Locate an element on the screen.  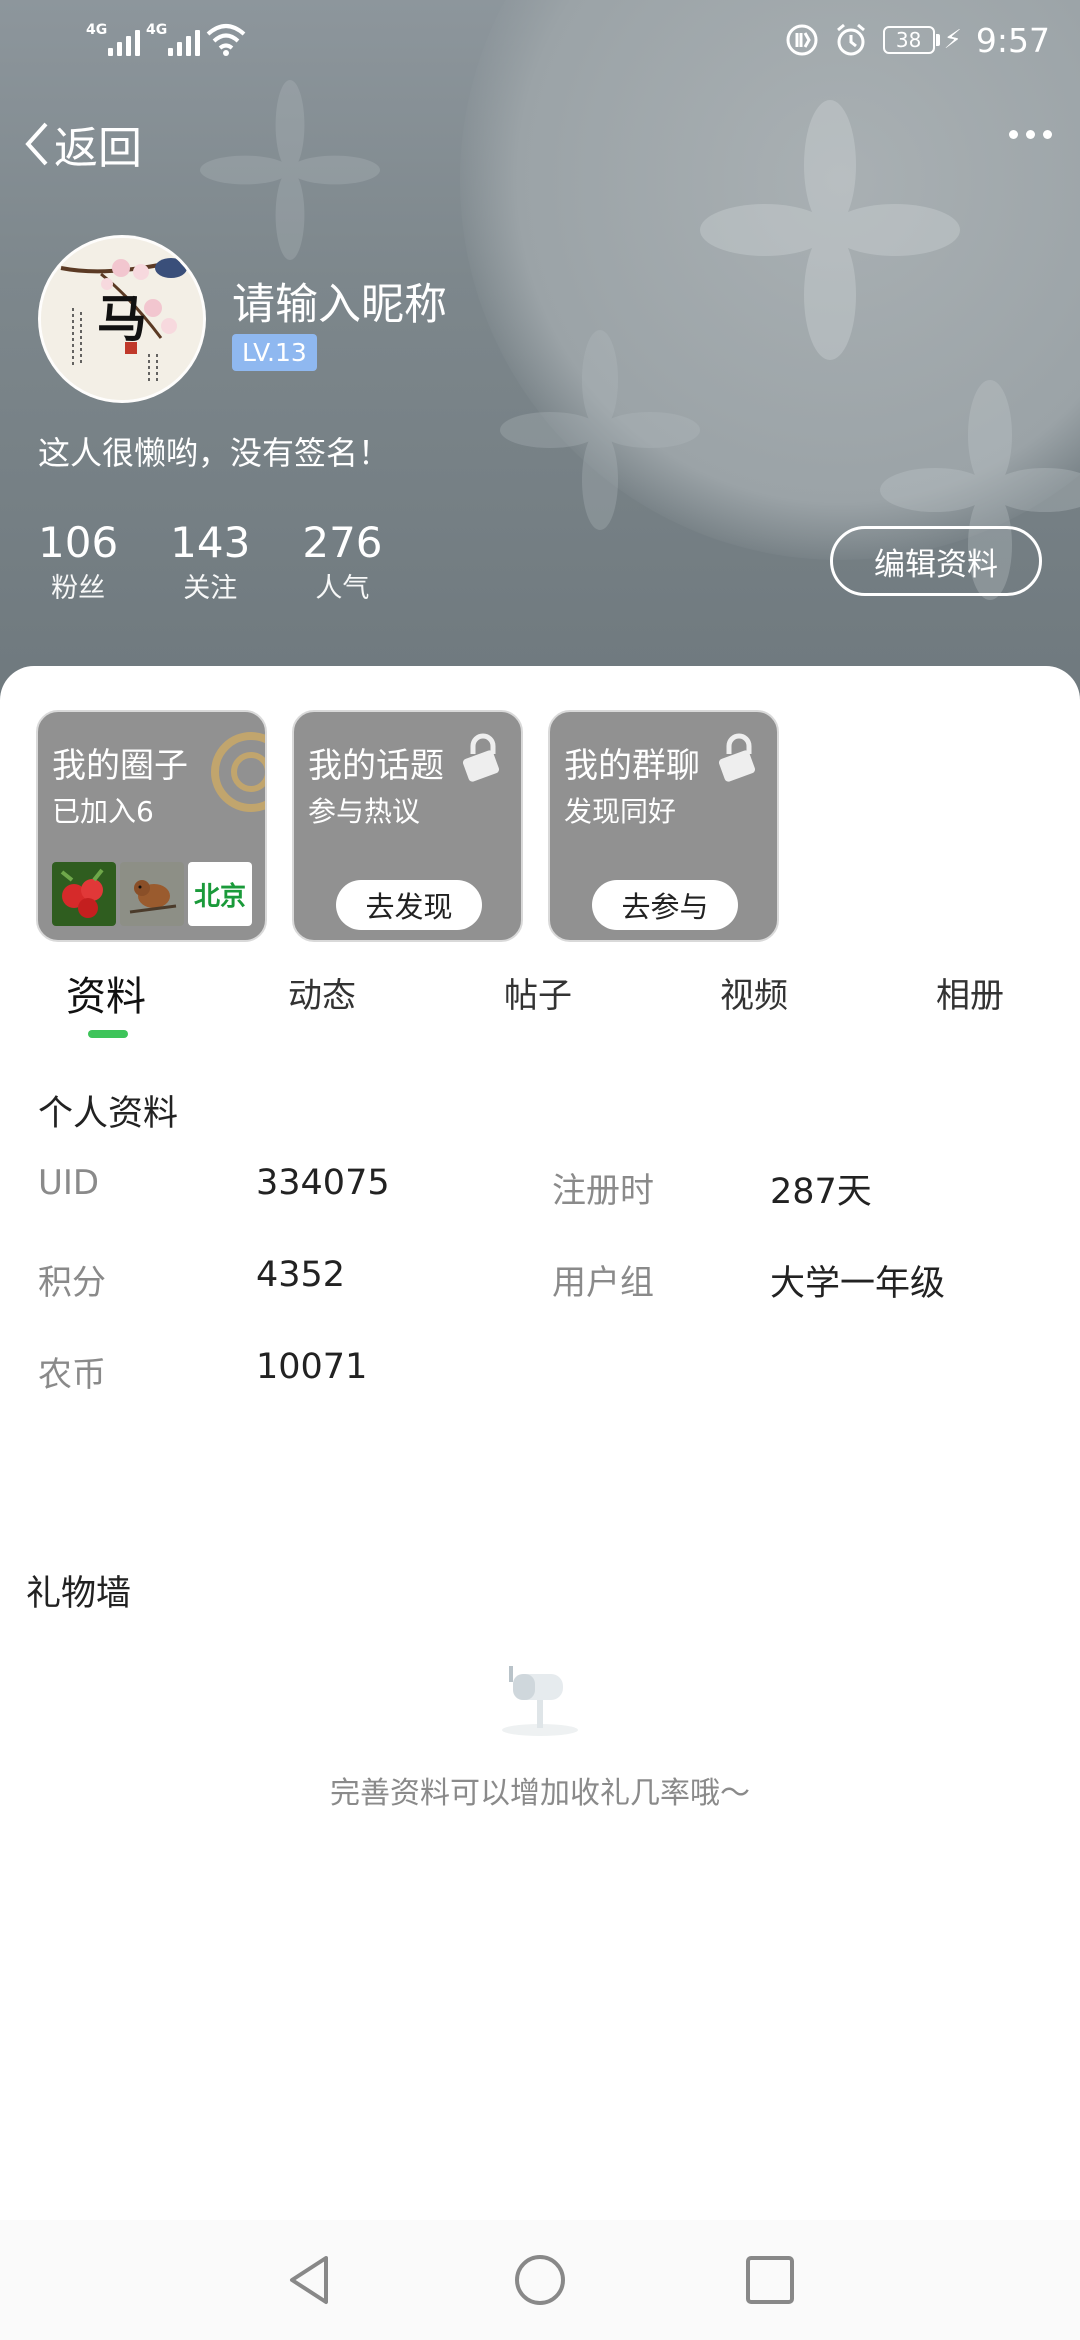
tab-videos: 视频 is located at coordinates (754, 992).